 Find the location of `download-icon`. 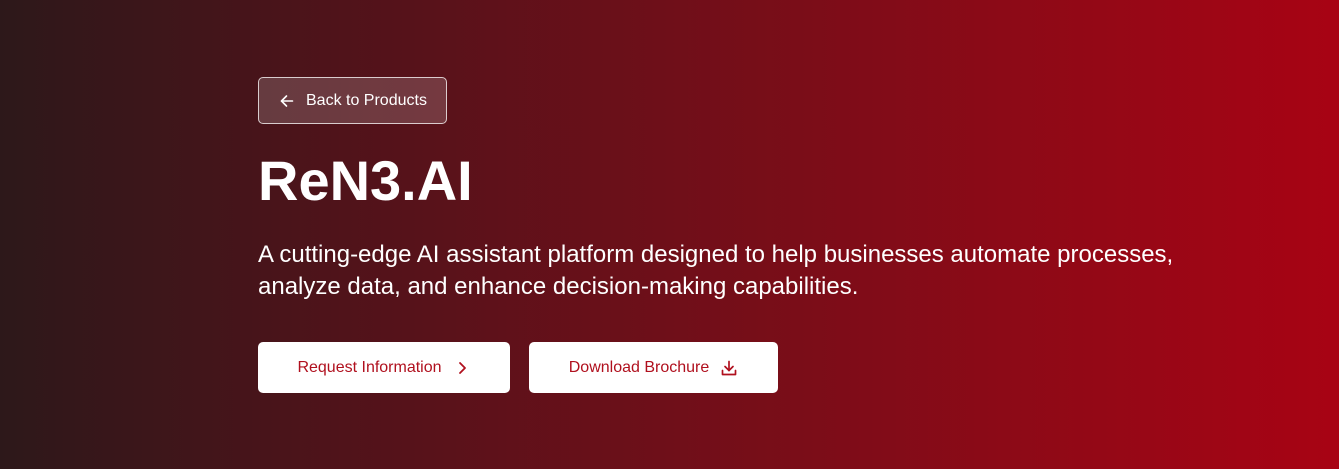

download-icon is located at coordinates (729, 368).